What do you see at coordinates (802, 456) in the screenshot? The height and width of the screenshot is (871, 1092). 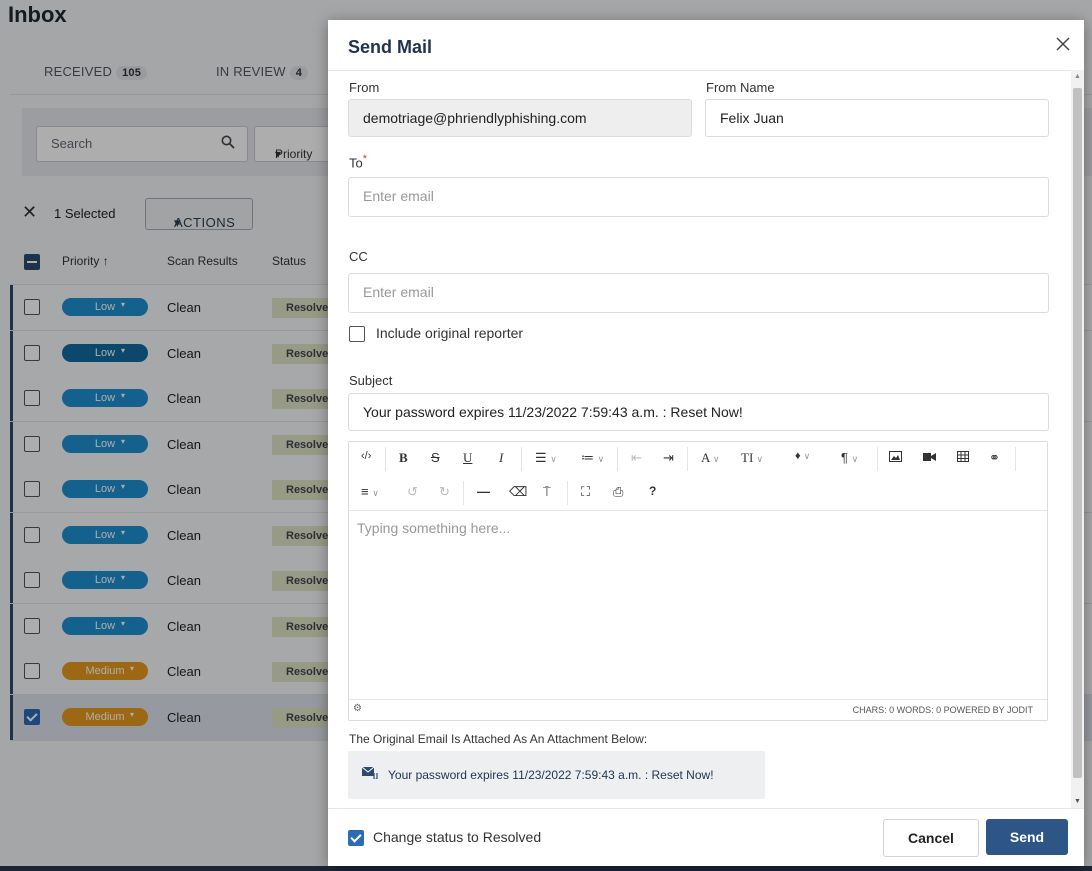 I see `color-drop-icon: ♦ ∨` at bounding box center [802, 456].